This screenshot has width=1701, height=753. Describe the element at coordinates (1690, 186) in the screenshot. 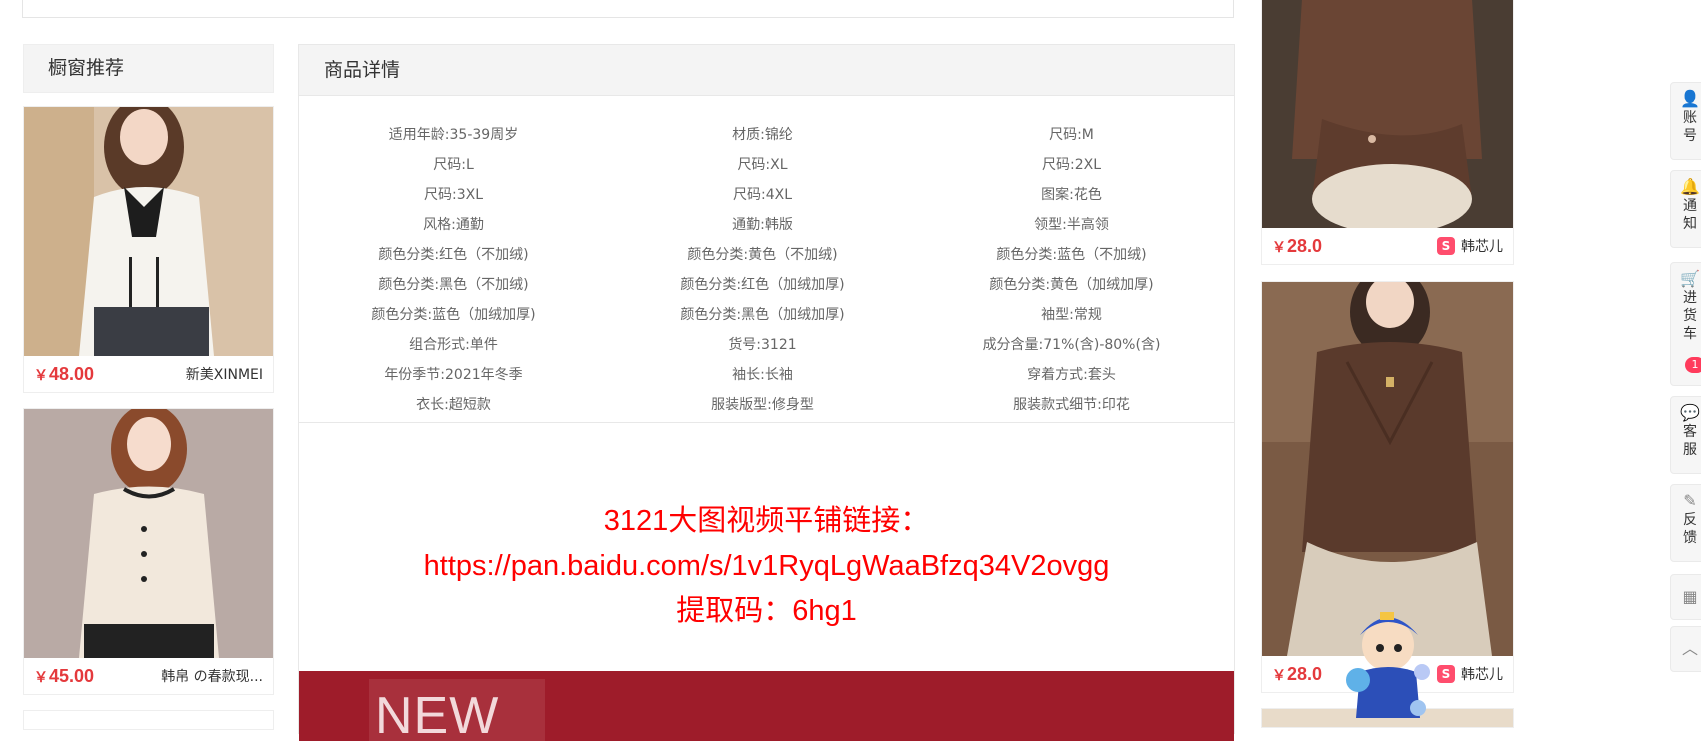

I see `bell-icon: 🔔` at that location.